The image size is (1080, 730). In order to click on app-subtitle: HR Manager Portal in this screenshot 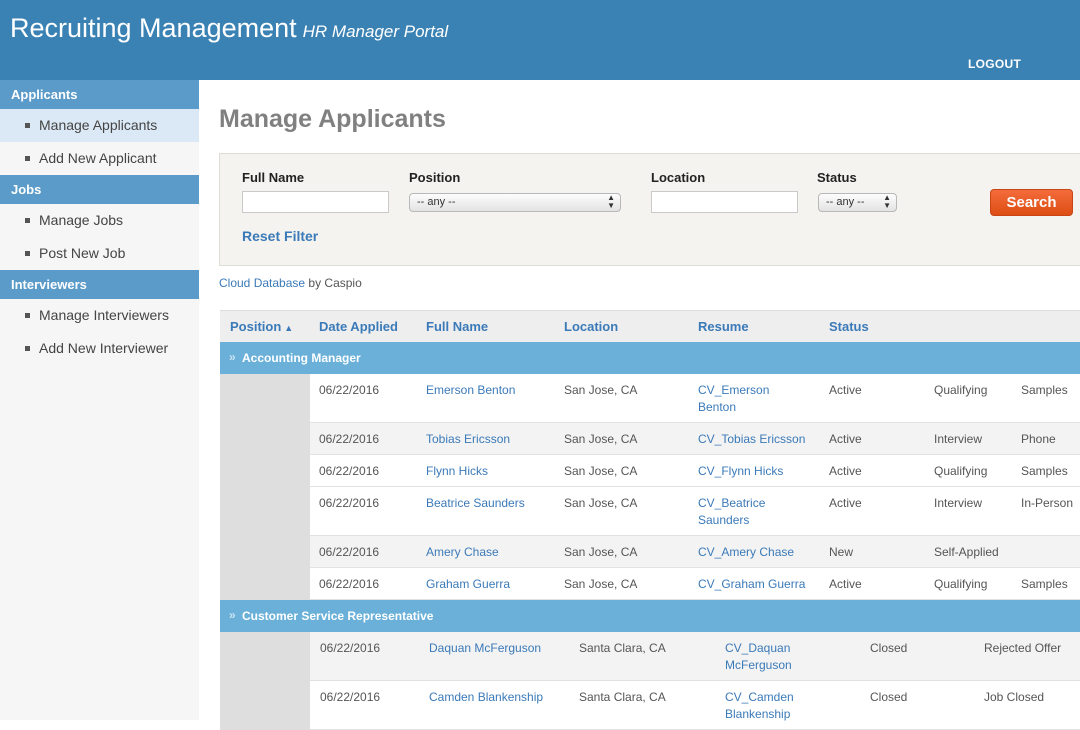, I will do `click(375, 31)`.